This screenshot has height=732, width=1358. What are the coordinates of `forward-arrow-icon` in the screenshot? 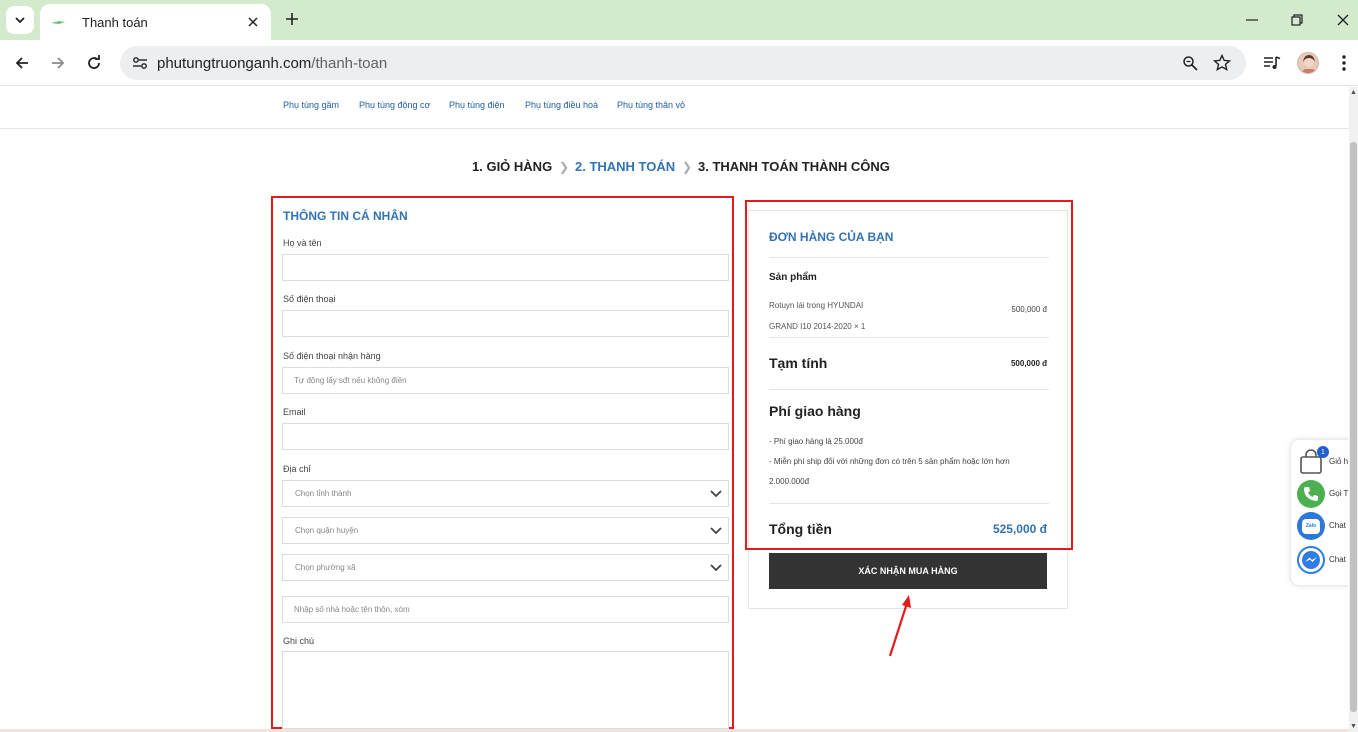 It's located at (58, 63).